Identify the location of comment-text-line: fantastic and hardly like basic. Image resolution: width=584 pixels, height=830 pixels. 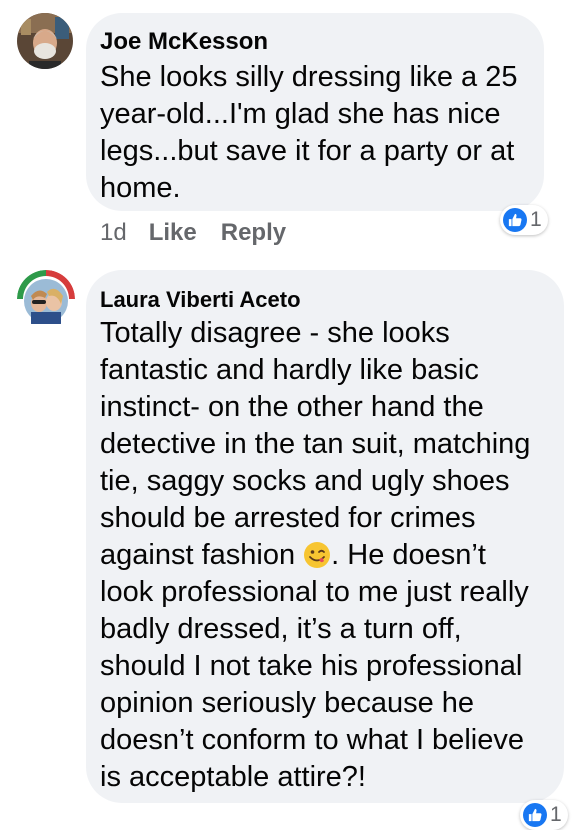
(289, 370).